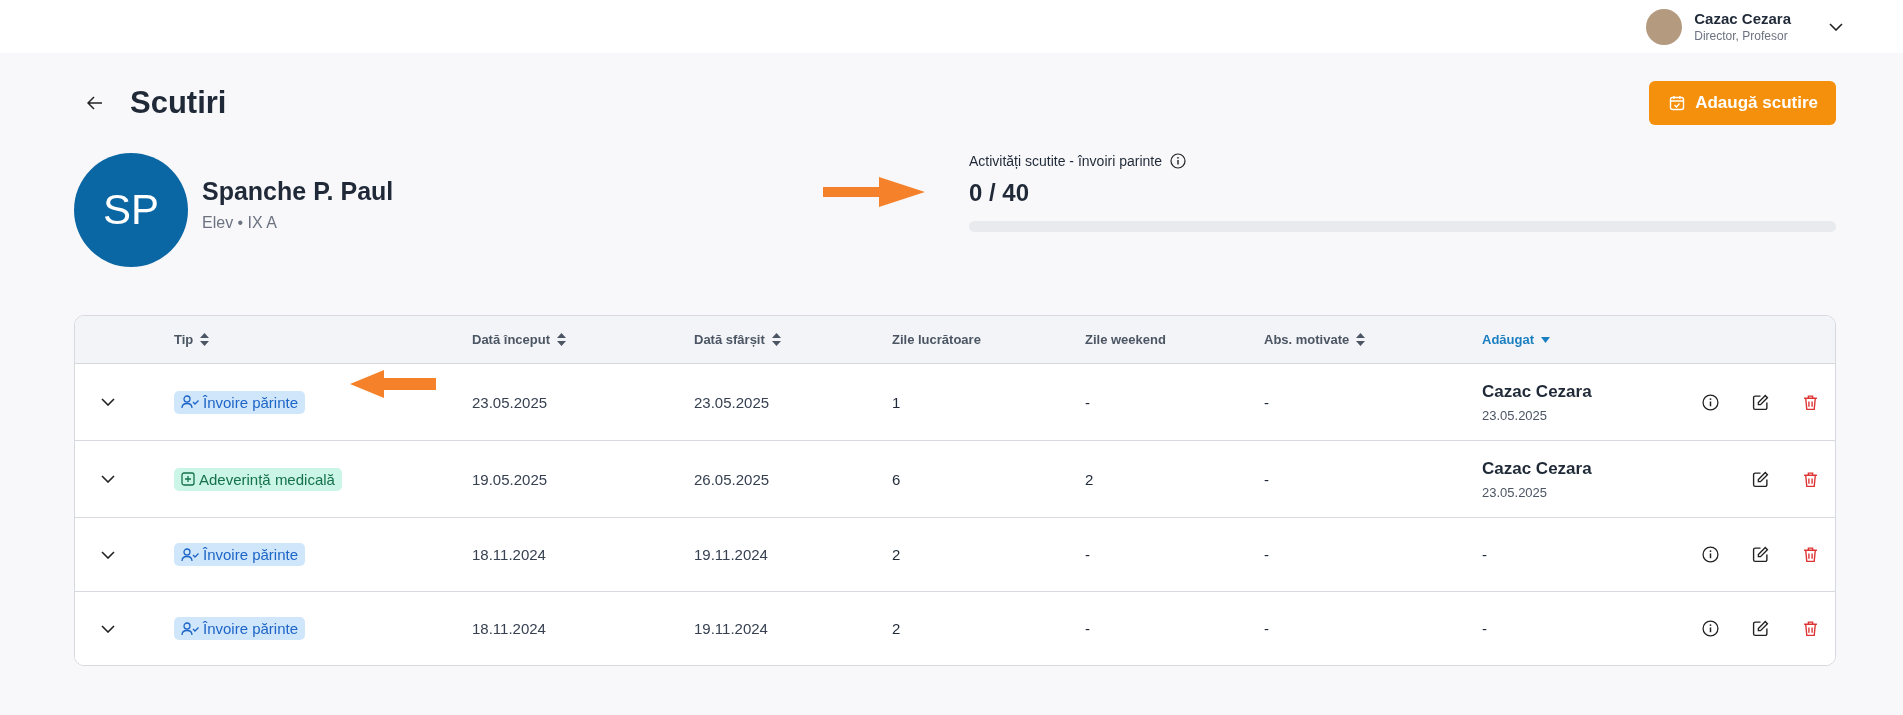 This screenshot has width=1903, height=715. I want to click on page-title: Scutiri, so click(178, 103).